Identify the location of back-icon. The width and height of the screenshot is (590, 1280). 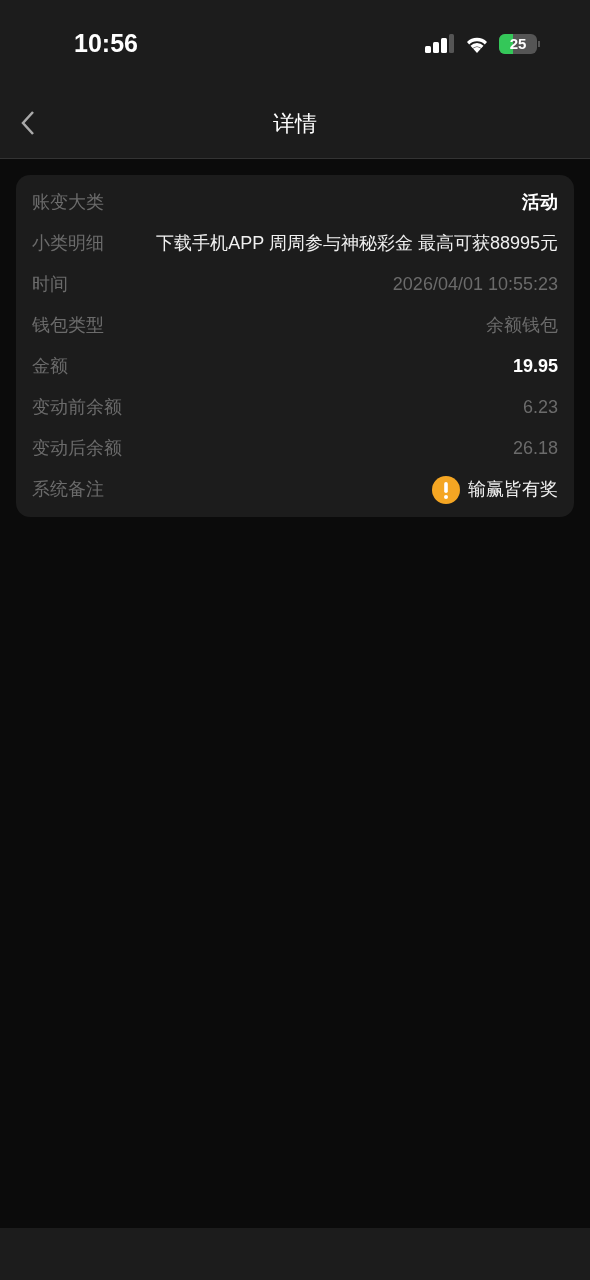
(28, 123).